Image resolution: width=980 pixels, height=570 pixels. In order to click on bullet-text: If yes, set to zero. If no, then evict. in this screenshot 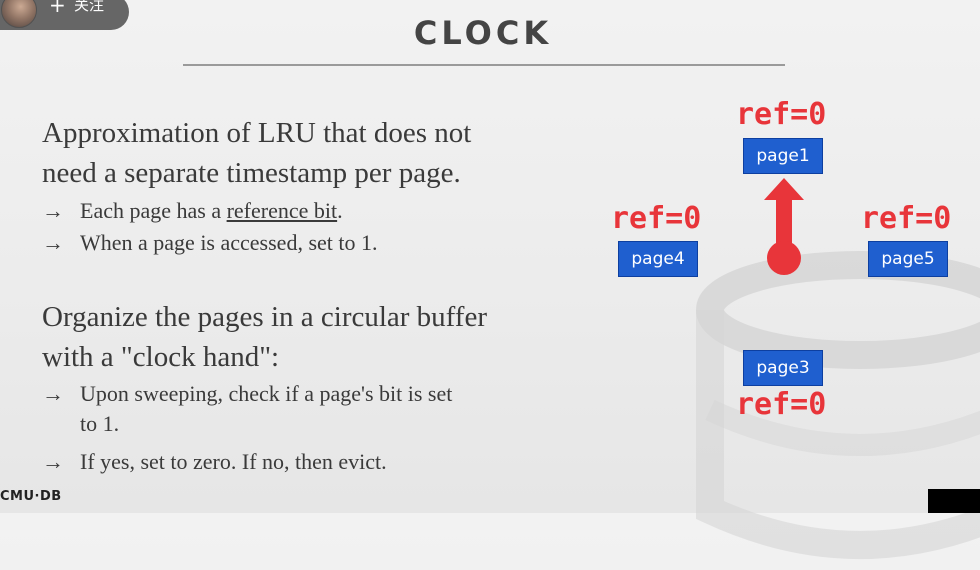, I will do `click(233, 461)`.